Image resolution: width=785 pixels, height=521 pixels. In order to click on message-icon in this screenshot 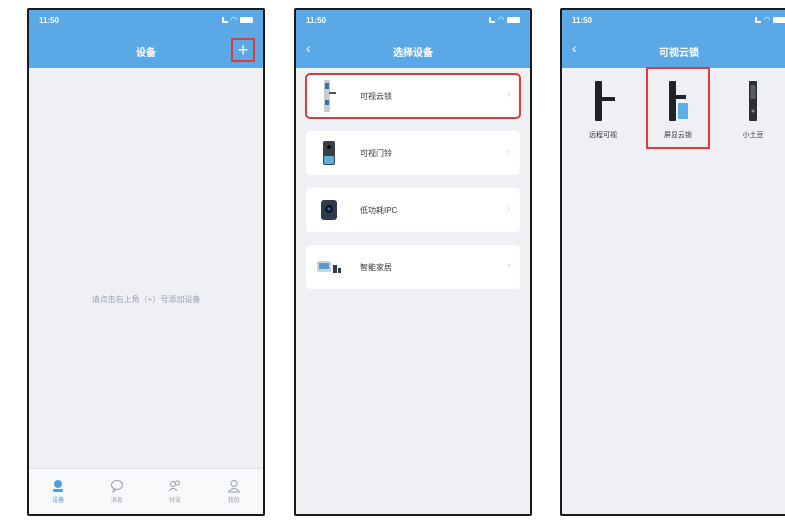, I will do `click(116, 486)`.